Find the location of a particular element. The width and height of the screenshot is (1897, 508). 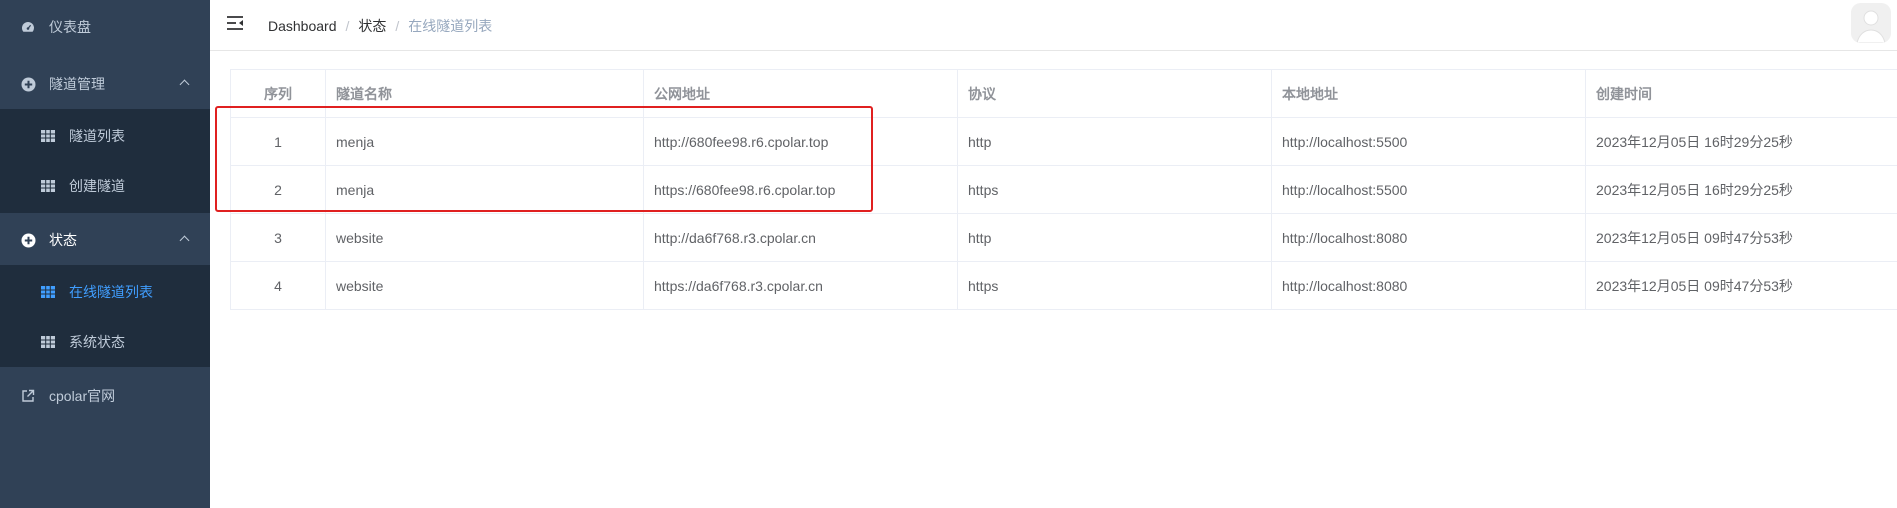

menu-item-cpolar-website: cpolar官网 is located at coordinates (105, 396).